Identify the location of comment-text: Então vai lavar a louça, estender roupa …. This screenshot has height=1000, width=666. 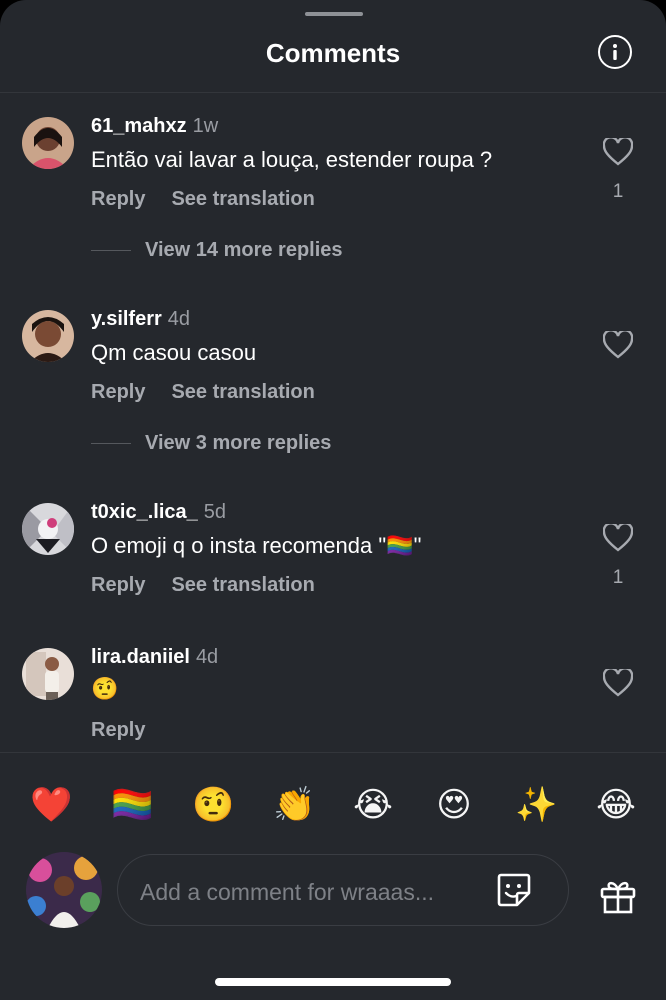
(292, 159).